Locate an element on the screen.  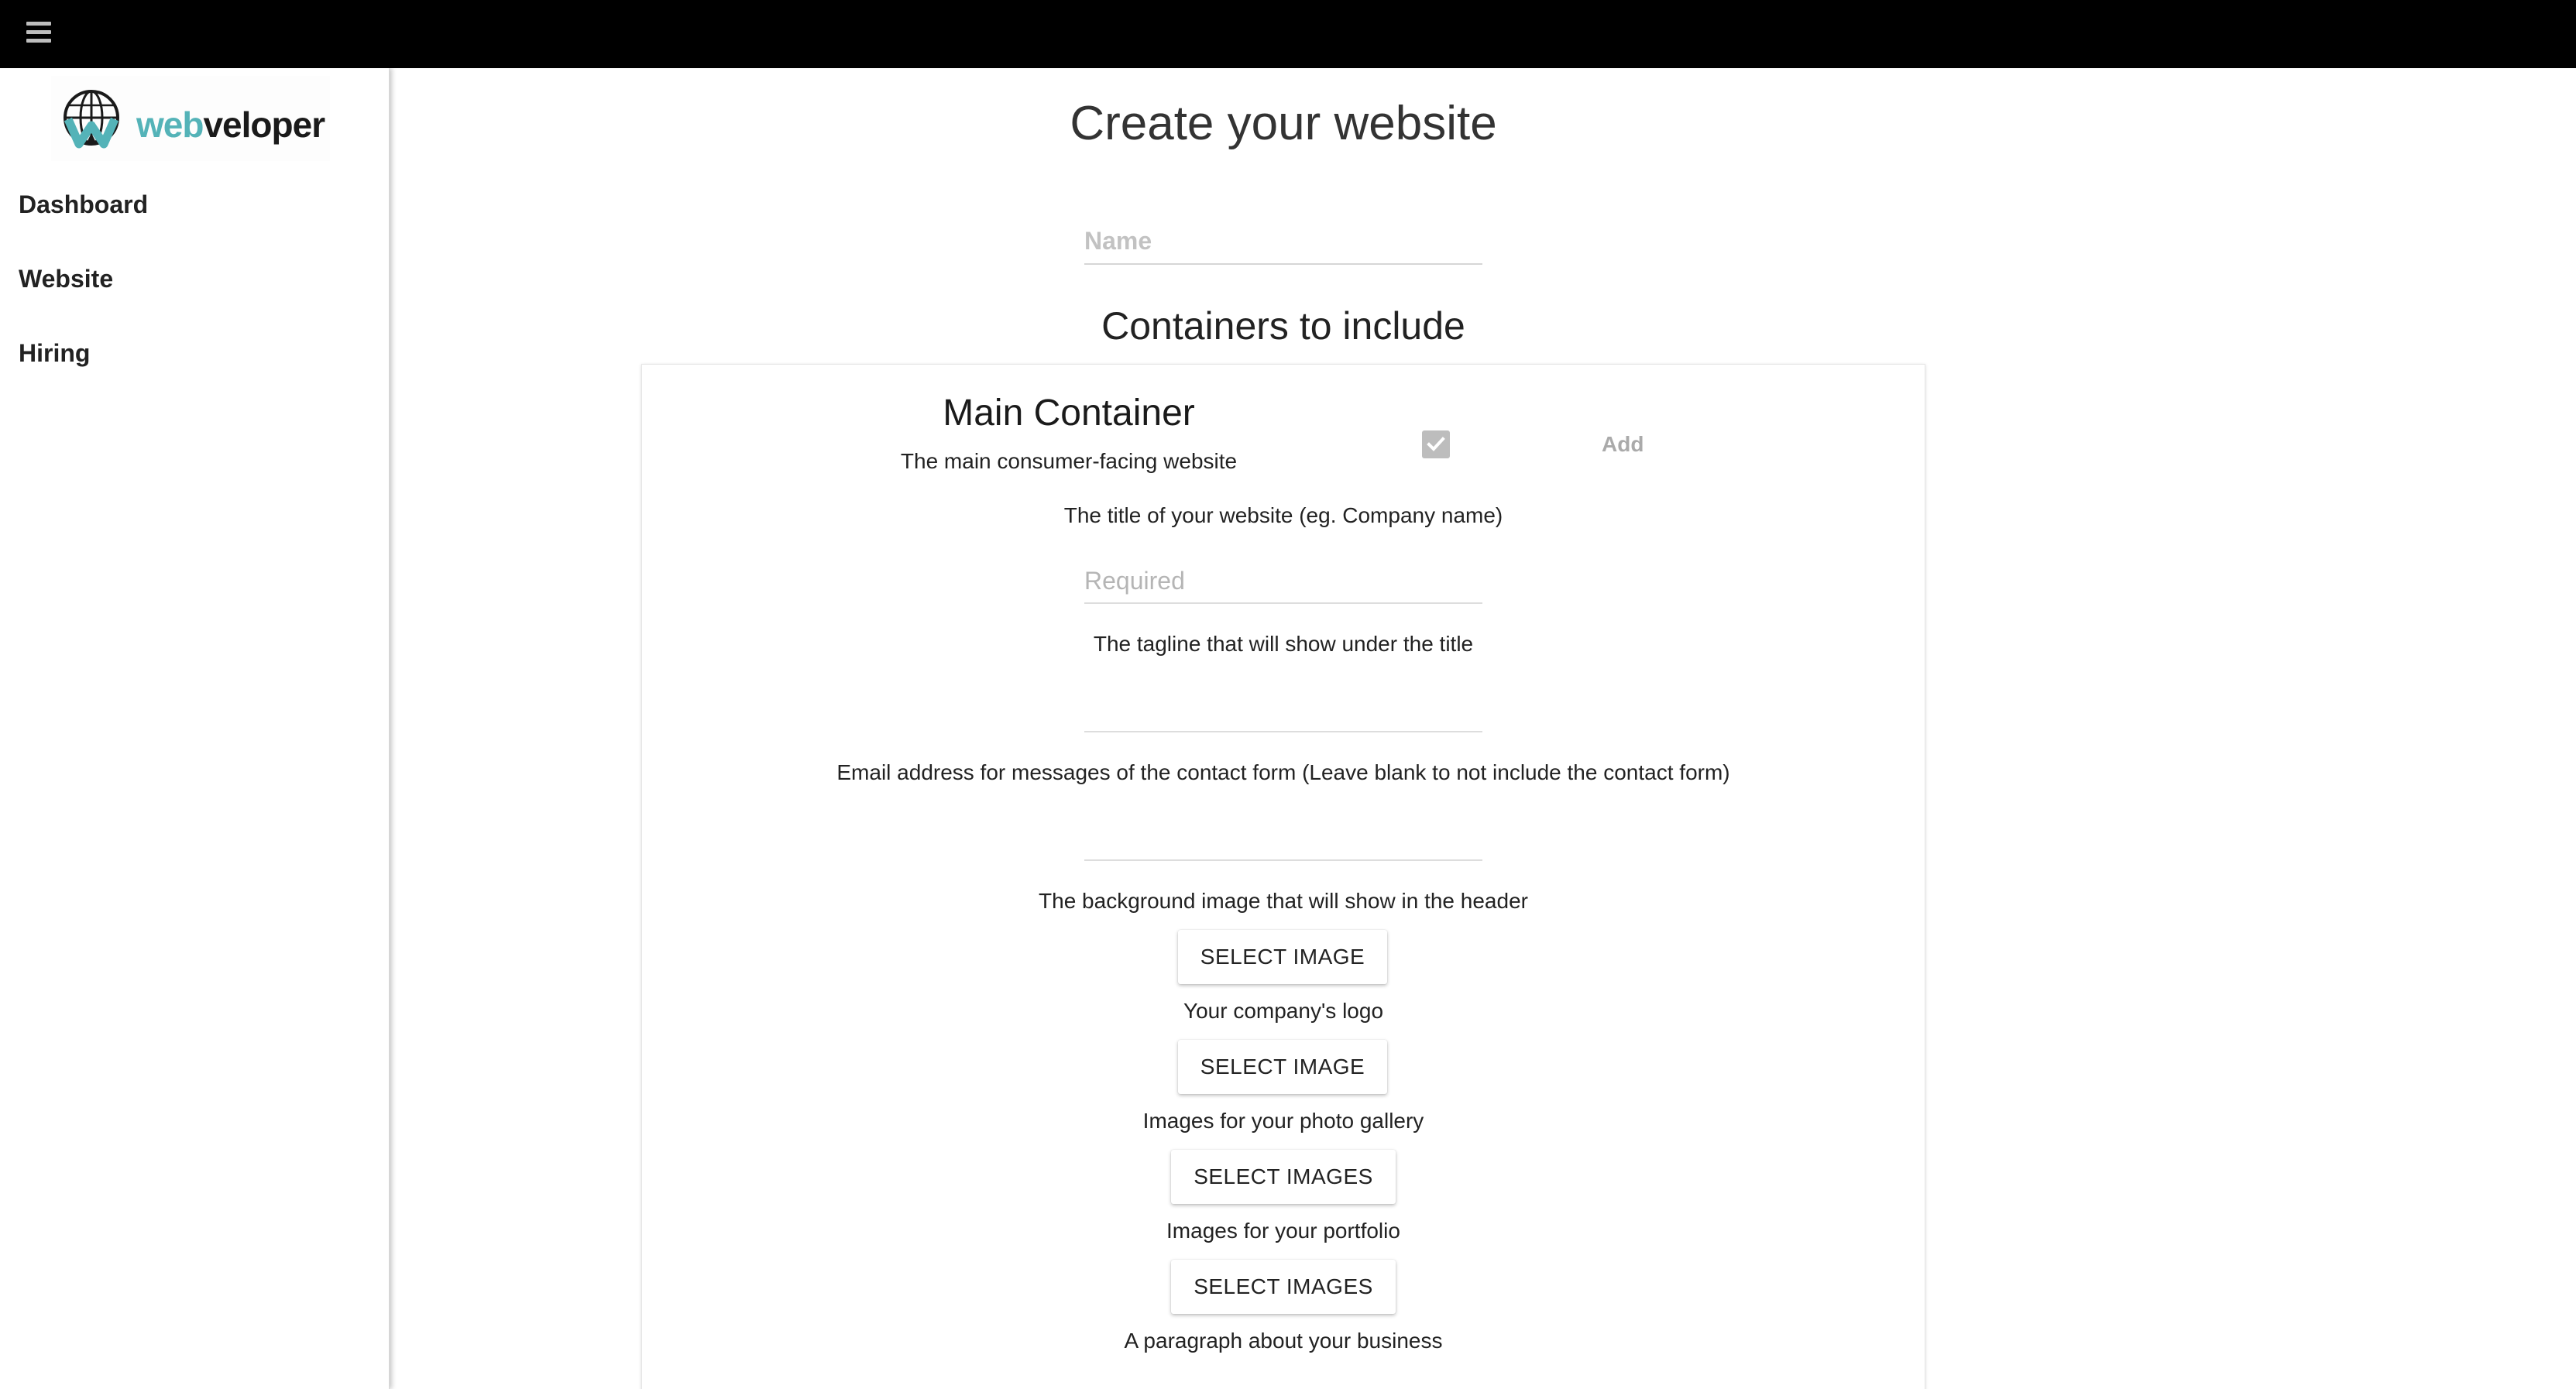
sidebar-item-website: Website is located at coordinates (66, 279).